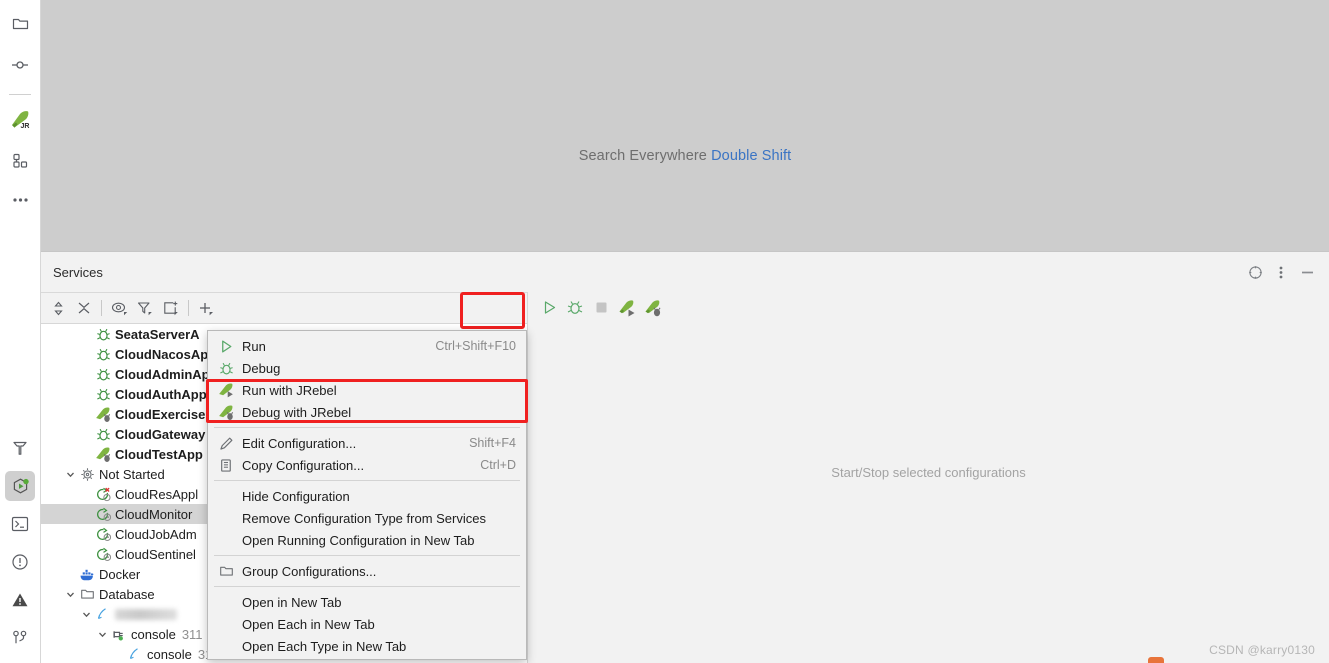  What do you see at coordinates (575, 308) in the screenshot?
I see `debug-button` at bounding box center [575, 308].